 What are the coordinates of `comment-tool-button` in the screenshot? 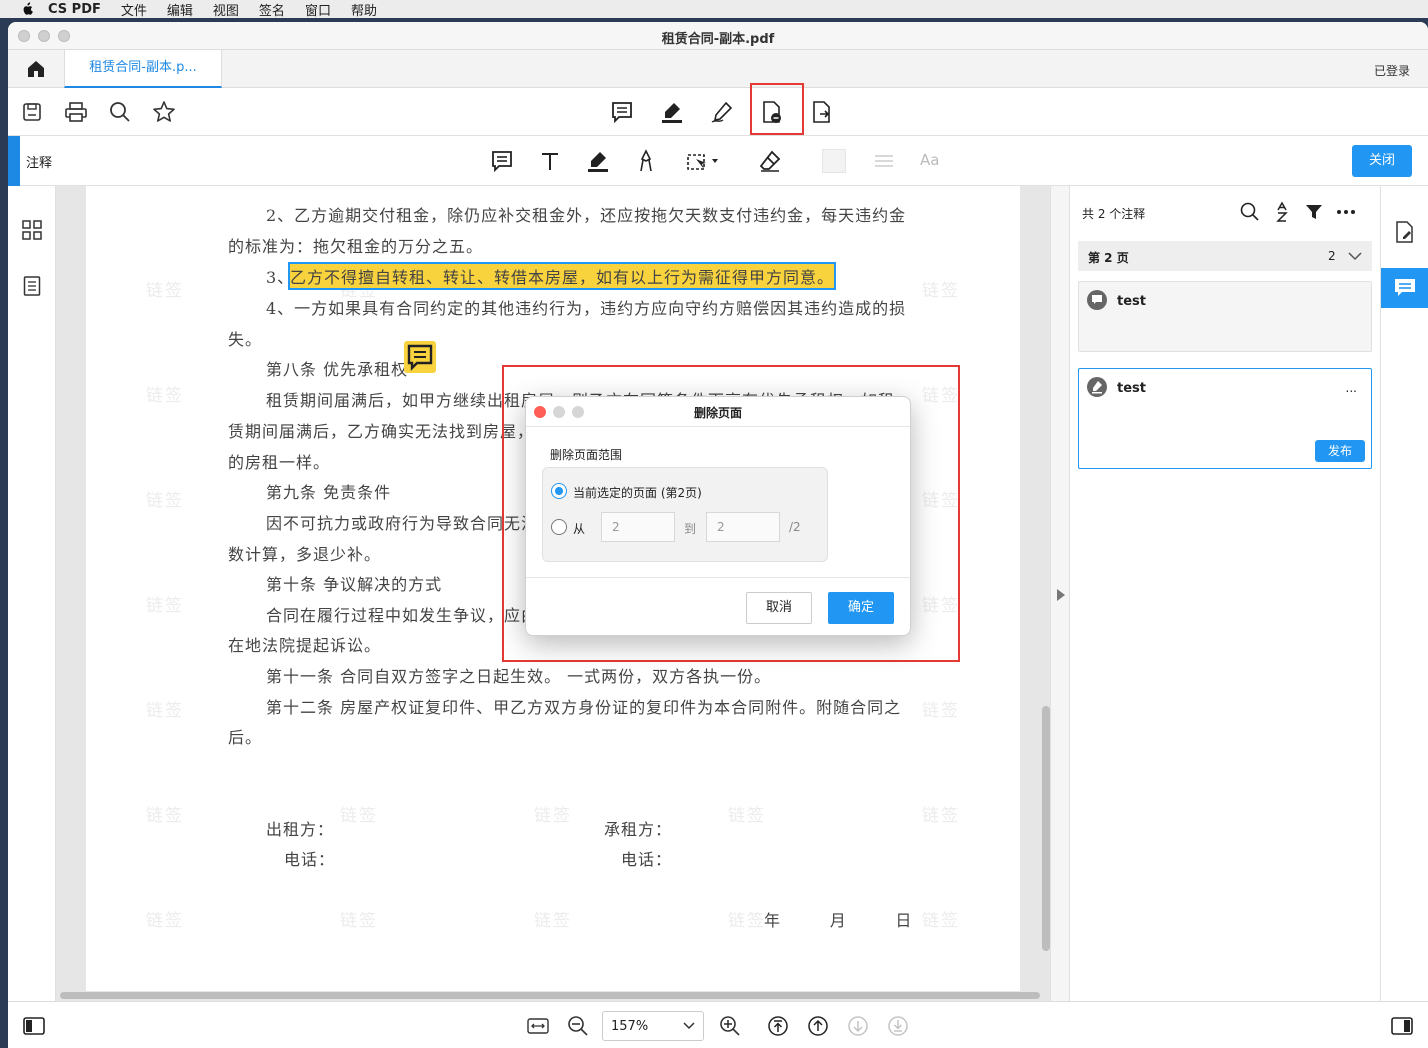 It's located at (622, 112).